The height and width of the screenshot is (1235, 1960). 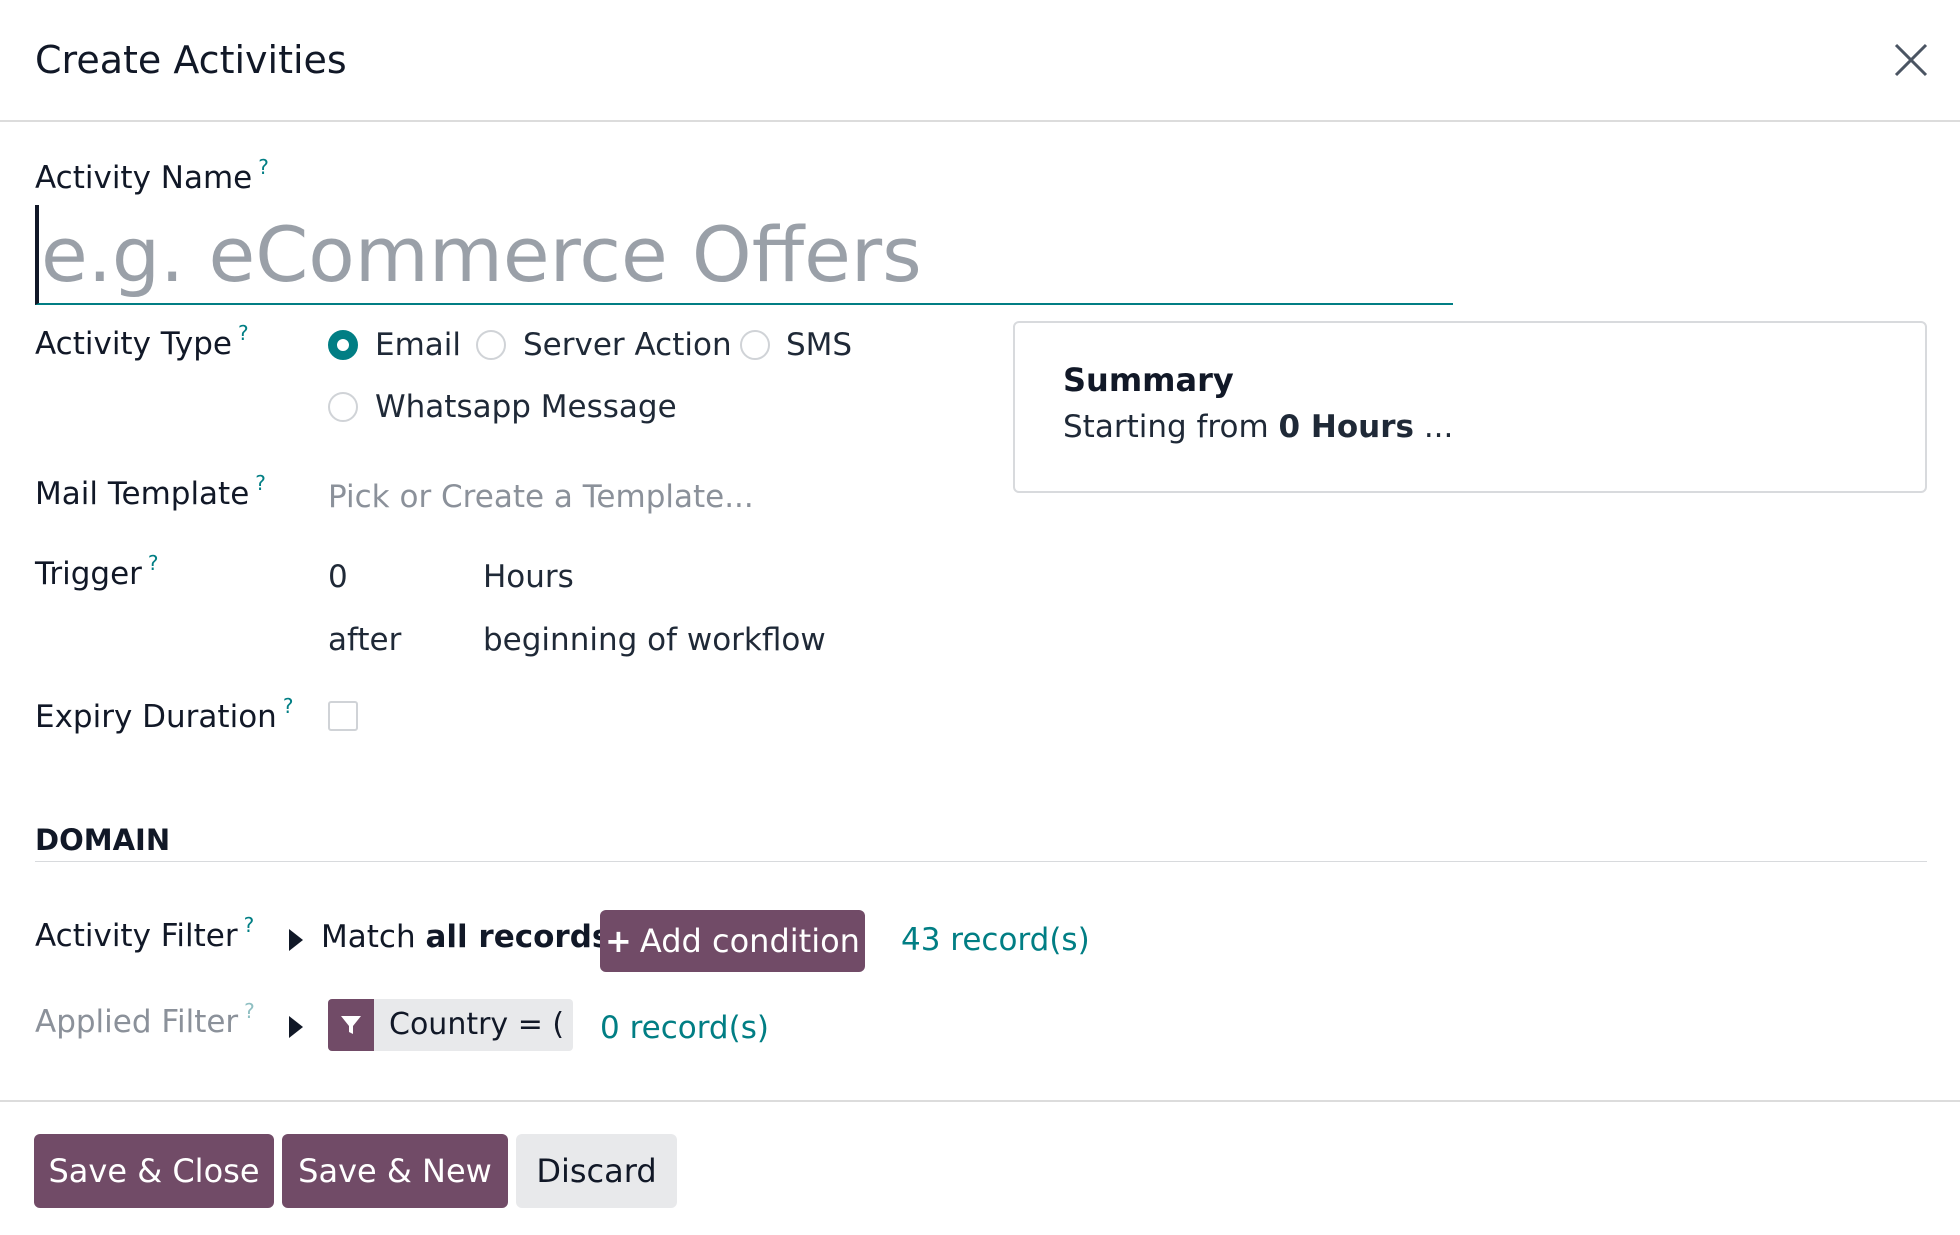 I want to click on radio-sms-label: SMS, so click(x=819, y=345).